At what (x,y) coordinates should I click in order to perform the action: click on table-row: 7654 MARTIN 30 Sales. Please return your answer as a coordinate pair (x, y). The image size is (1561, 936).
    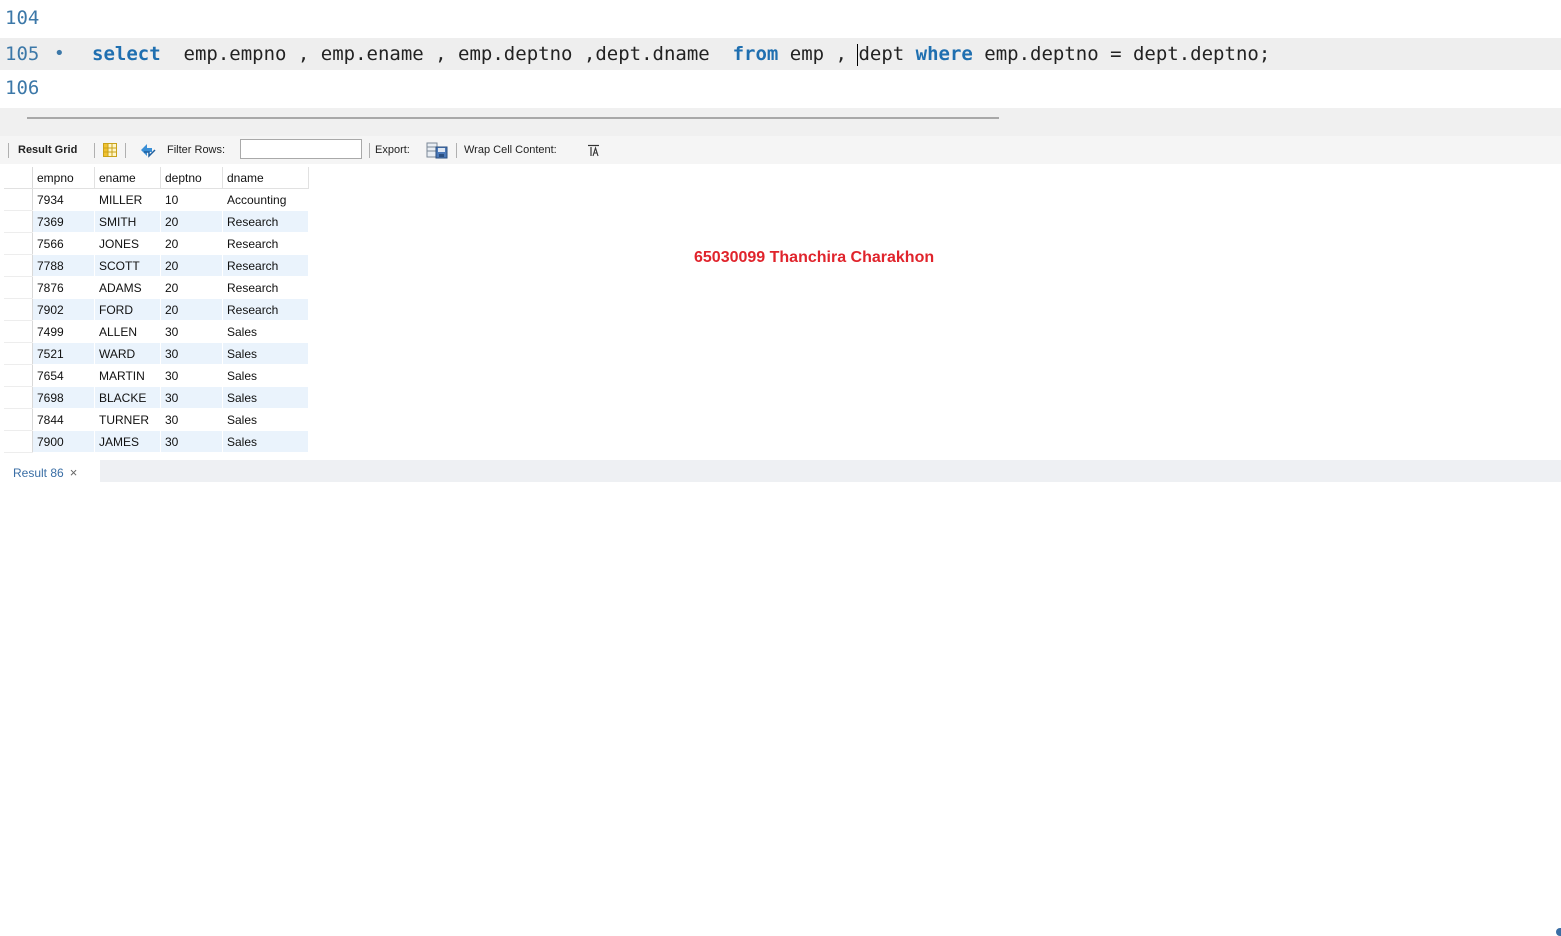
    Looking at the image, I should click on (156, 375).